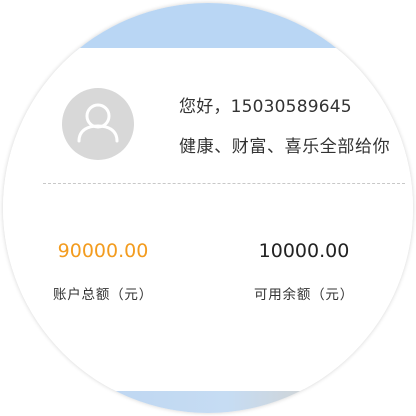 The image size is (416, 416). I want to click on user-silhouette-icon, so click(98, 123).